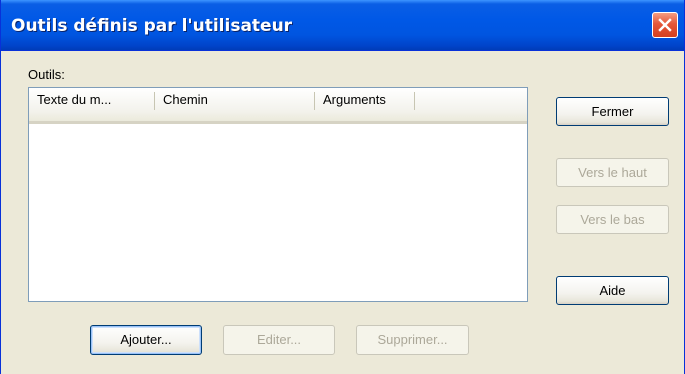 The width and height of the screenshot is (685, 374). Describe the element at coordinates (342, 25) in the screenshot. I see `title-bar: Outils définis par l'utilisateur` at that location.